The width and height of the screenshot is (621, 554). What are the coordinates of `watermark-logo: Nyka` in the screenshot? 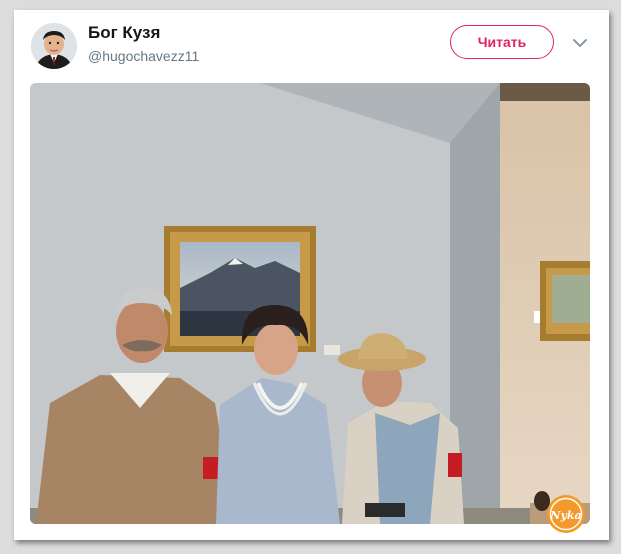 It's located at (566, 514).